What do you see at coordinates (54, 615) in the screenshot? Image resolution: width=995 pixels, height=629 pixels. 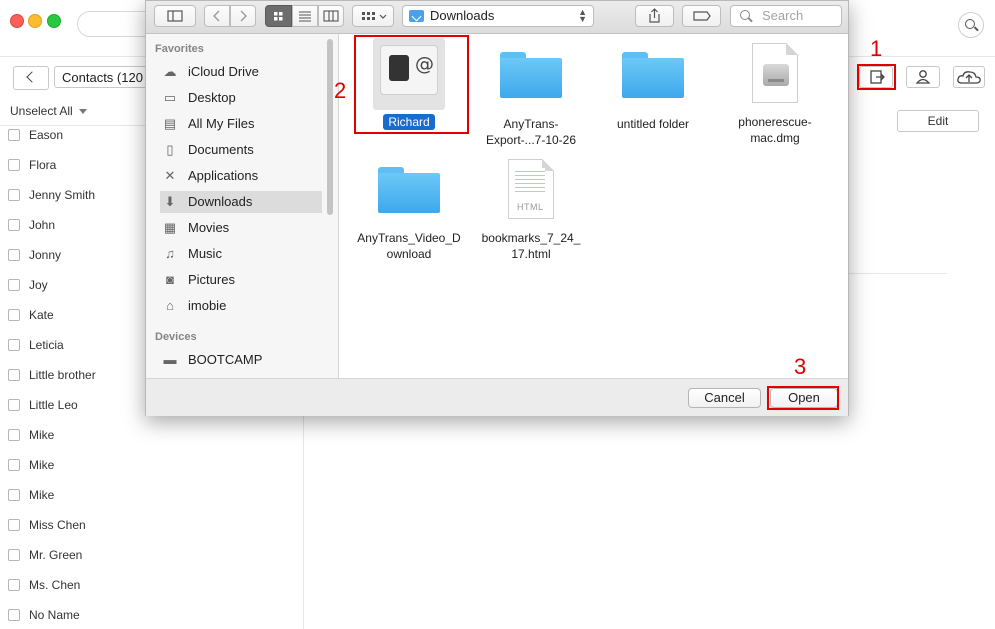 I see `contact-name: No Name` at bounding box center [54, 615].